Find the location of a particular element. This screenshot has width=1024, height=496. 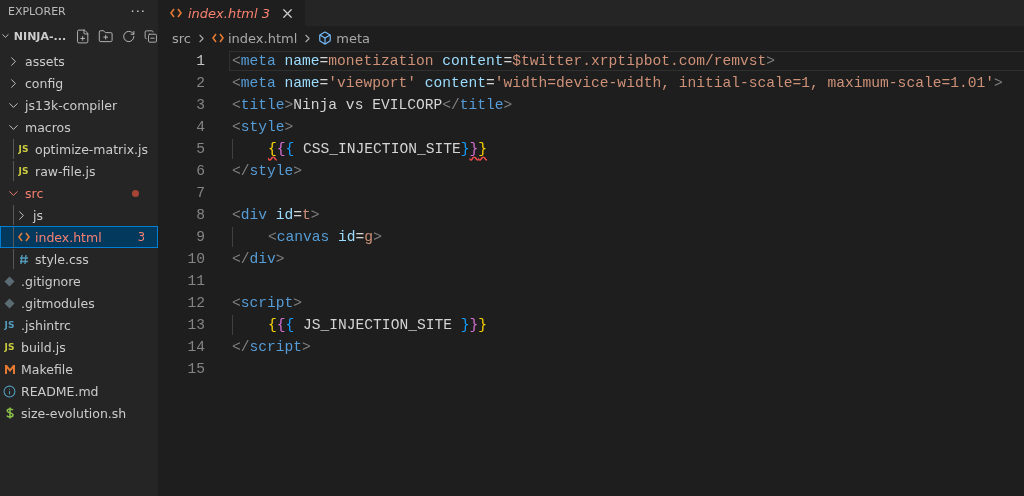

code-line: </script> is located at coordinates (271, 347).